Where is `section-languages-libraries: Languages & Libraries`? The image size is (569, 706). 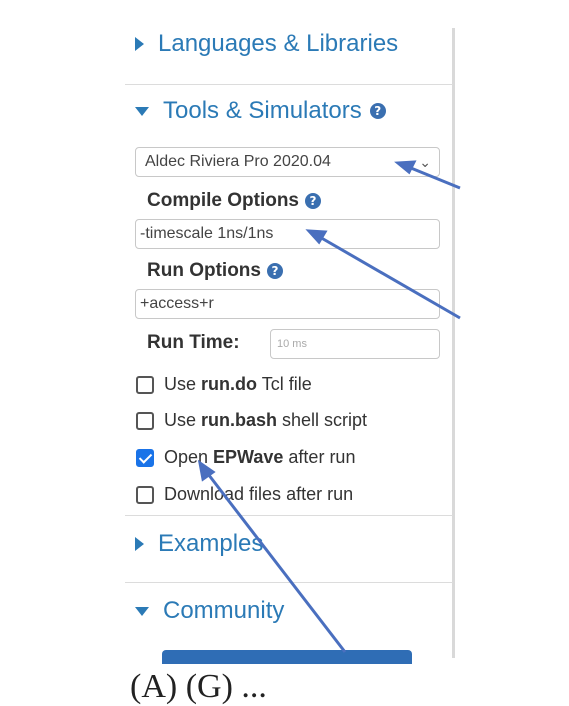
section-languages-libraries: Languages & Libraries is located at coordinates (266, 44).